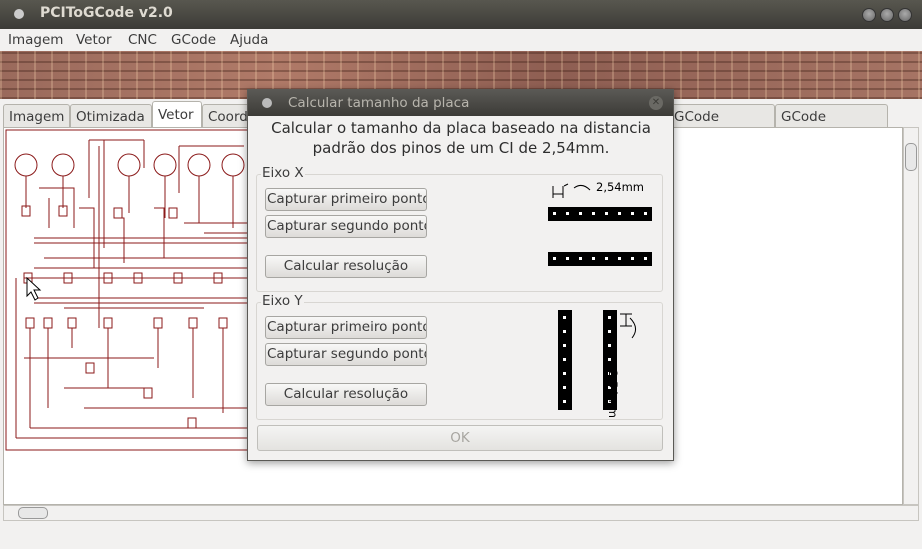  Describe the element at coordinates (601, 224) in the screenshot. I see `axis-x-pin-diagram: 2,54mm` at that location.